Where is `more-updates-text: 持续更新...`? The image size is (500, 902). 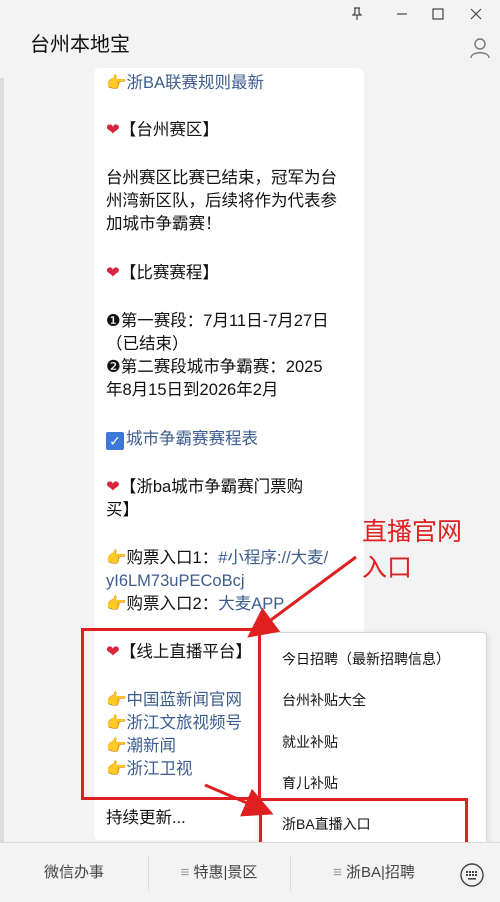
more-updates-text: 持续更新... is located at coordinates (146, 818).